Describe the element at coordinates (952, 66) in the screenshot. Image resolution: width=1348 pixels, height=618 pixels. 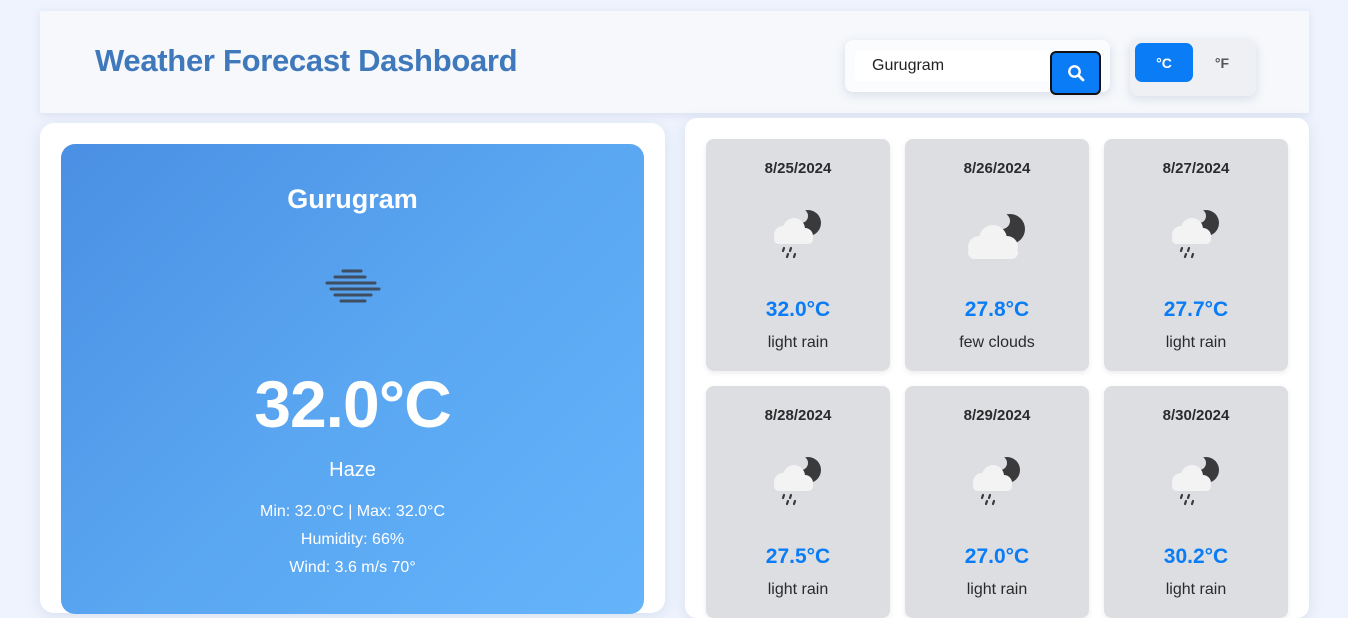
I see `search-input` at that location.